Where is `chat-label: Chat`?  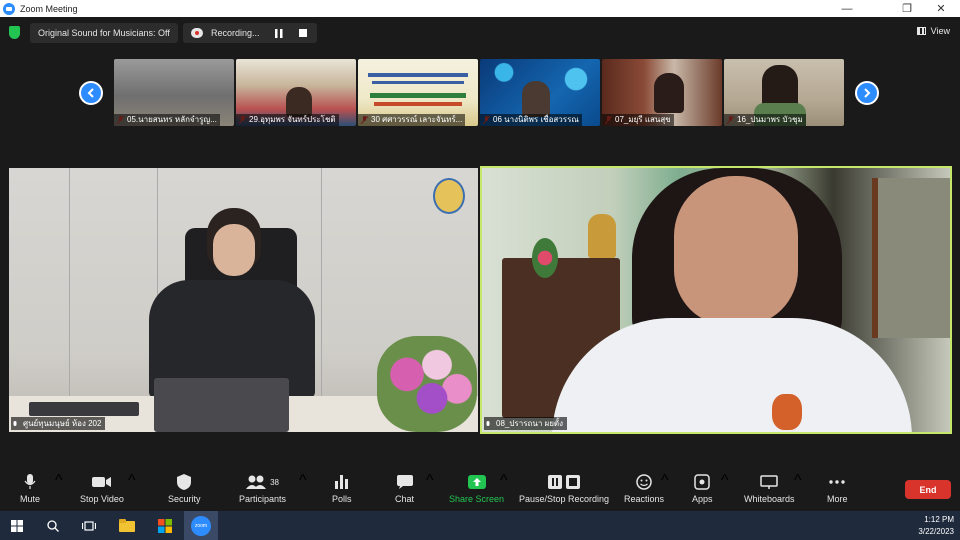
chat-label: Chat is located at coordinates (405, 499).